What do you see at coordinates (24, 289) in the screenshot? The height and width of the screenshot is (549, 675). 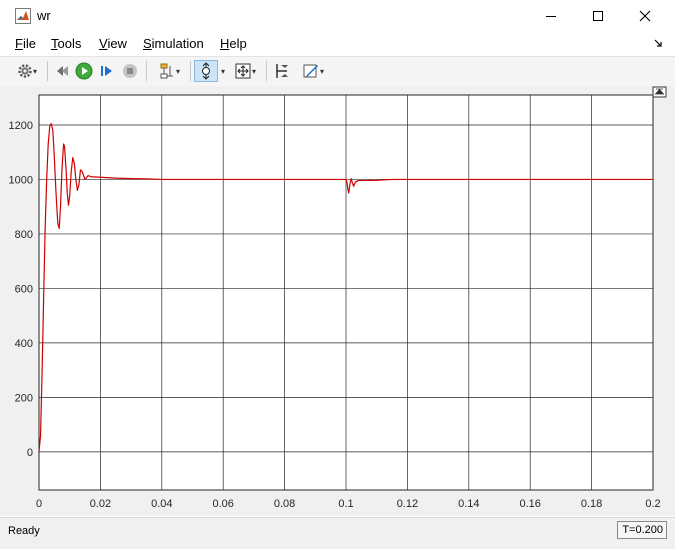 I see `y-tick-label: 600` at bounding box center [24, 289].